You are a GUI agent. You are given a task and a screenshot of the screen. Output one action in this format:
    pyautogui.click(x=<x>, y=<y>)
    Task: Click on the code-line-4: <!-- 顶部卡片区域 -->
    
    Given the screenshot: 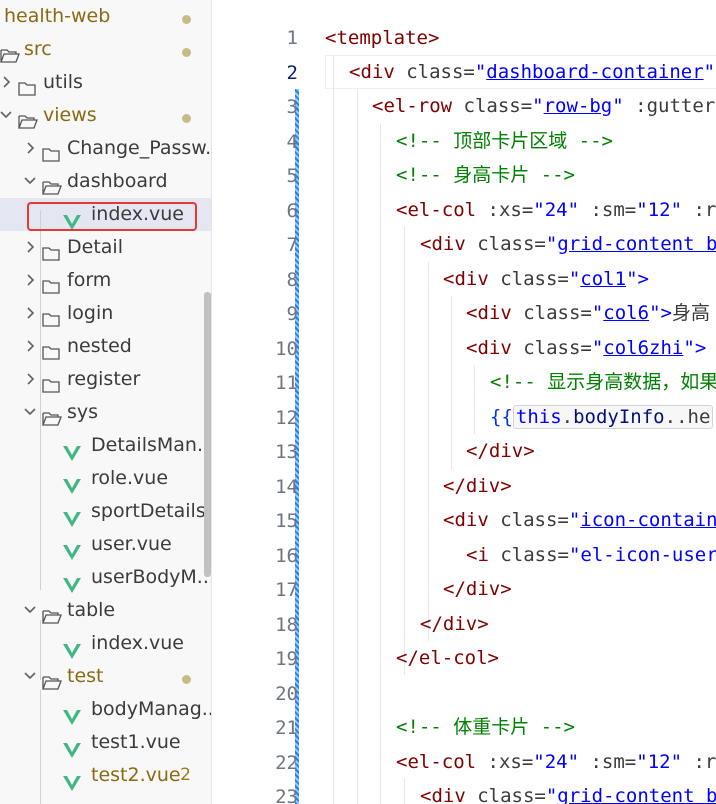 What is the action you would take?
    pyautogui.click(x=504, y=141)
    